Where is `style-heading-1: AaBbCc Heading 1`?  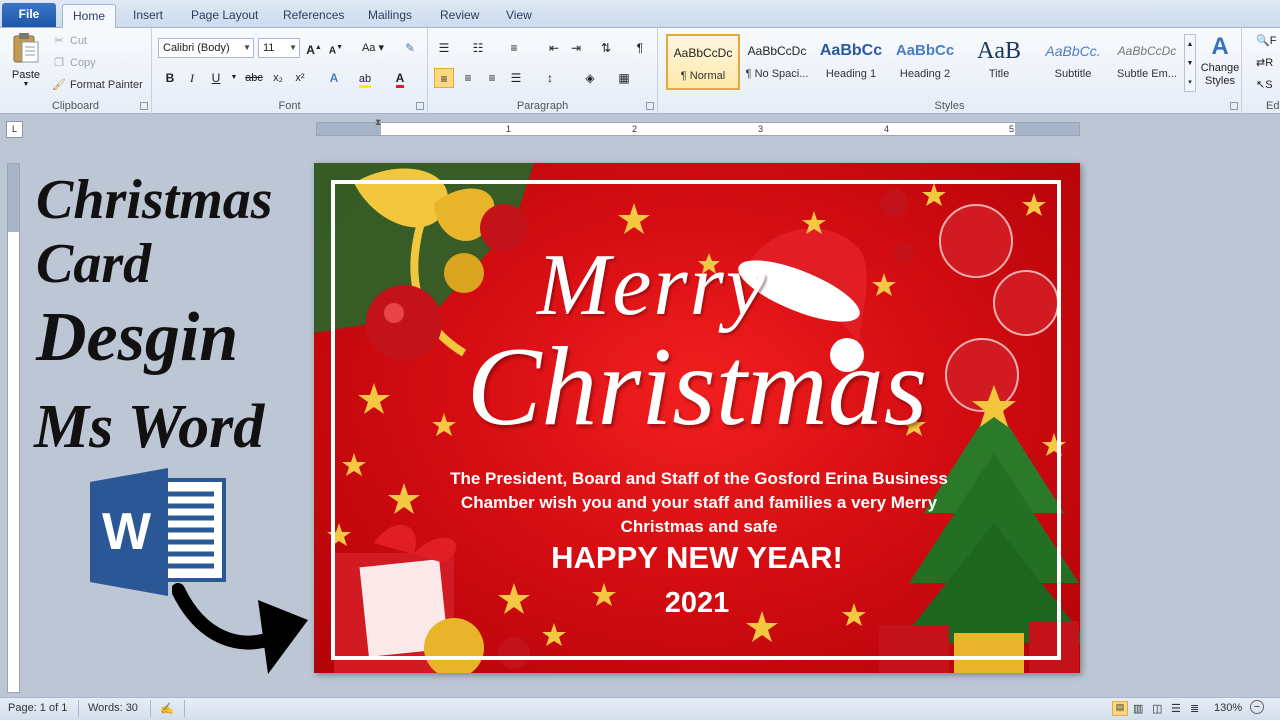 style-heading-1: AaBbCc Heading 1 is located at coordinates (851, 62).